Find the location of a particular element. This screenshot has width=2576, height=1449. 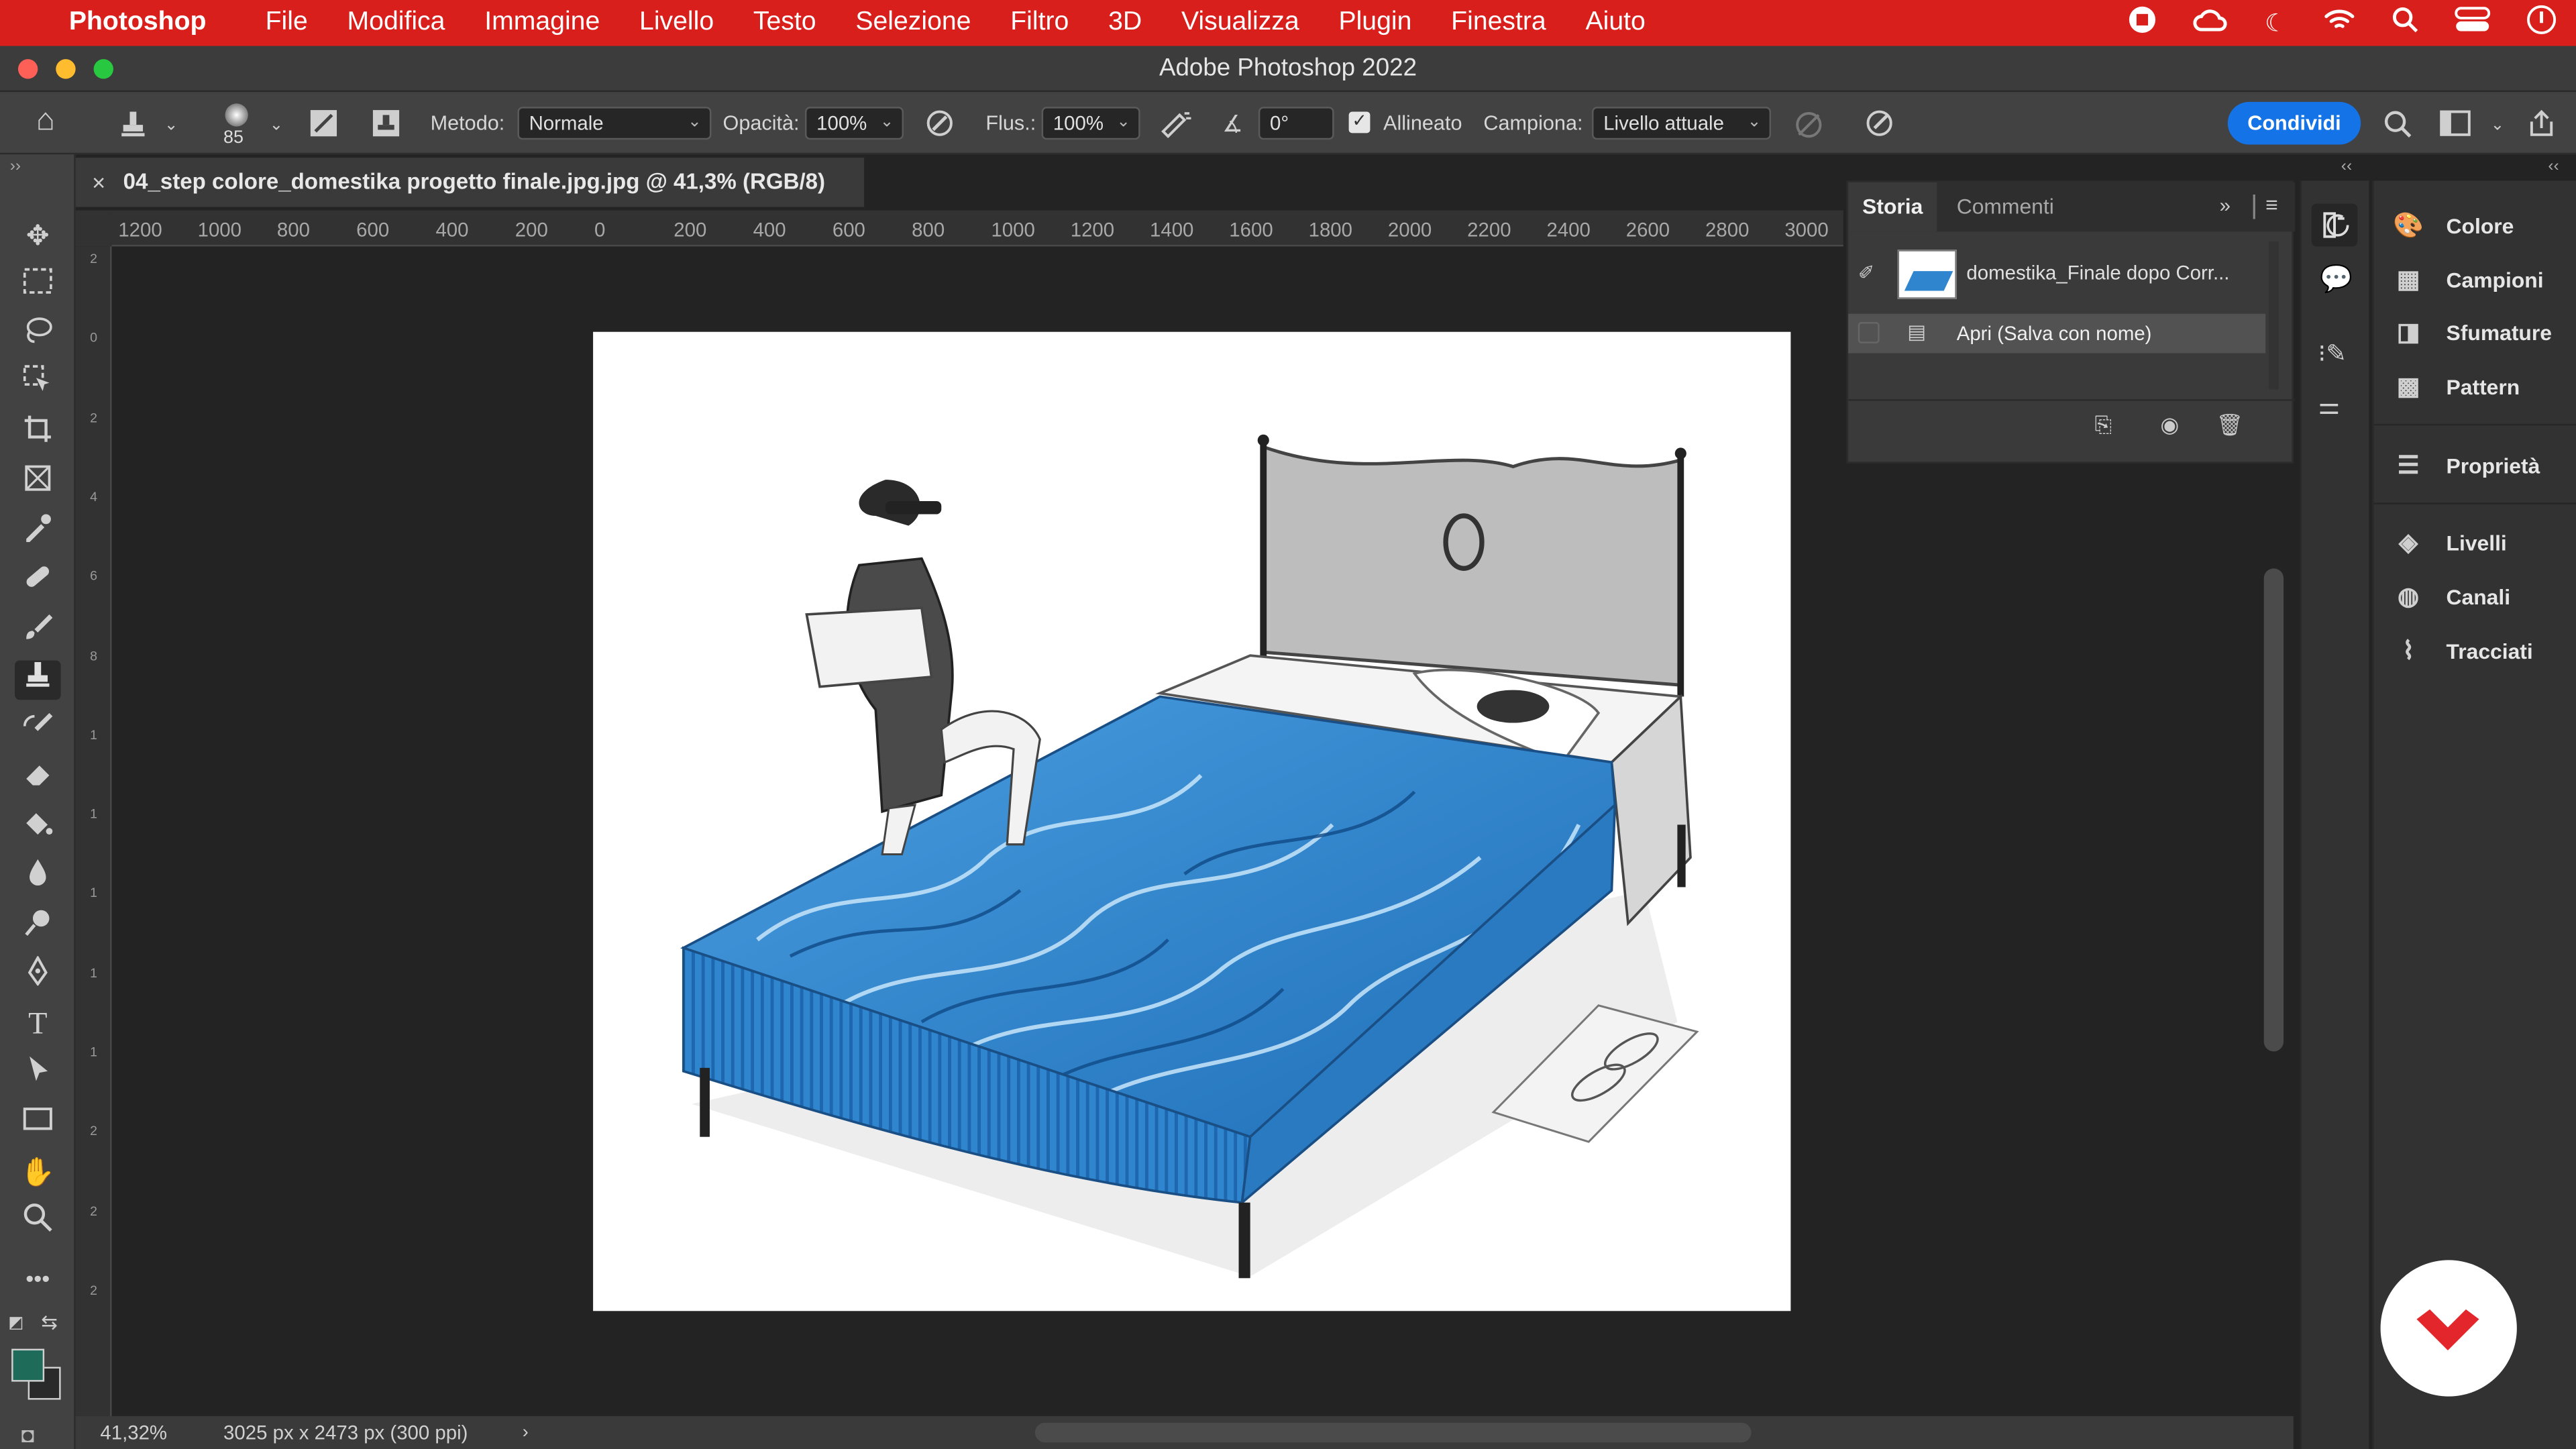

history-scrollbar is located at coordinates (2274, 315).